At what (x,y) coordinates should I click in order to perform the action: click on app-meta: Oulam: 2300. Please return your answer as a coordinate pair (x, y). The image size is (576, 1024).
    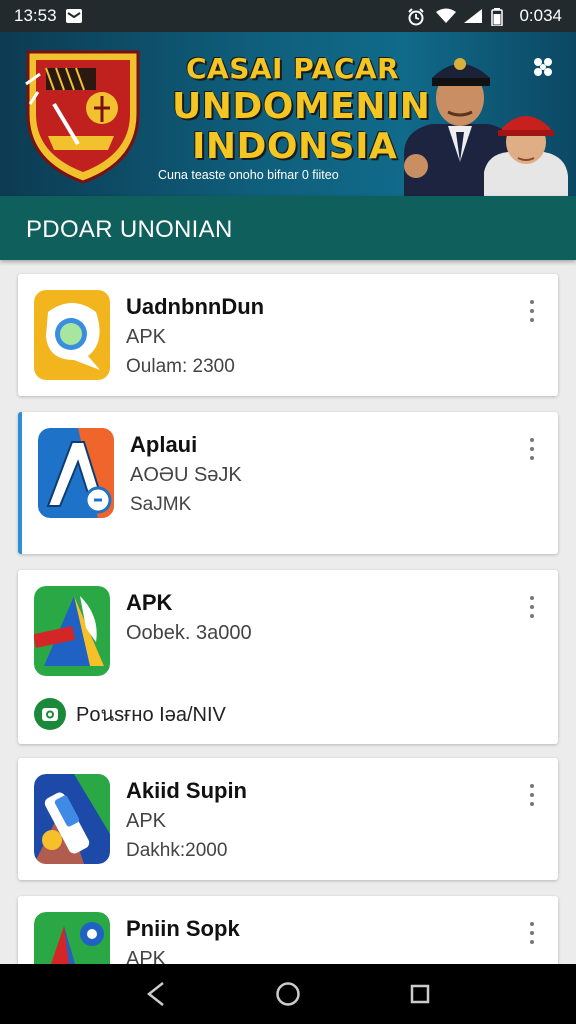
    Looking at the image, I should click on (180, 366).